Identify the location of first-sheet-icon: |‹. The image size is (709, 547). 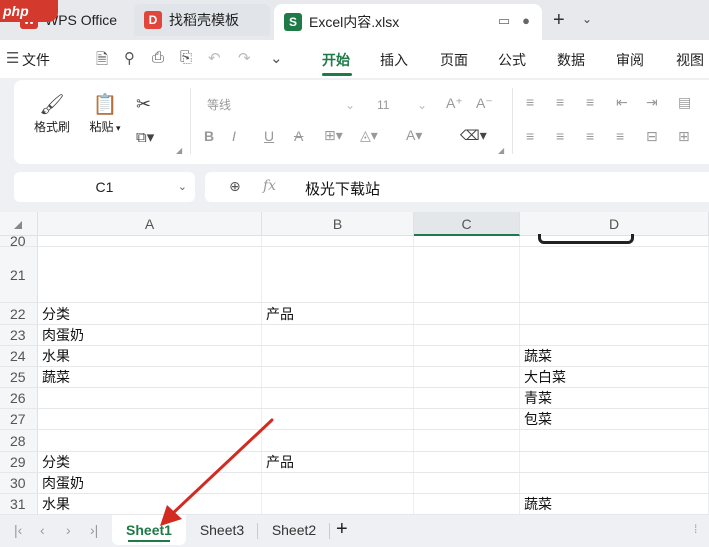
(18, 530).